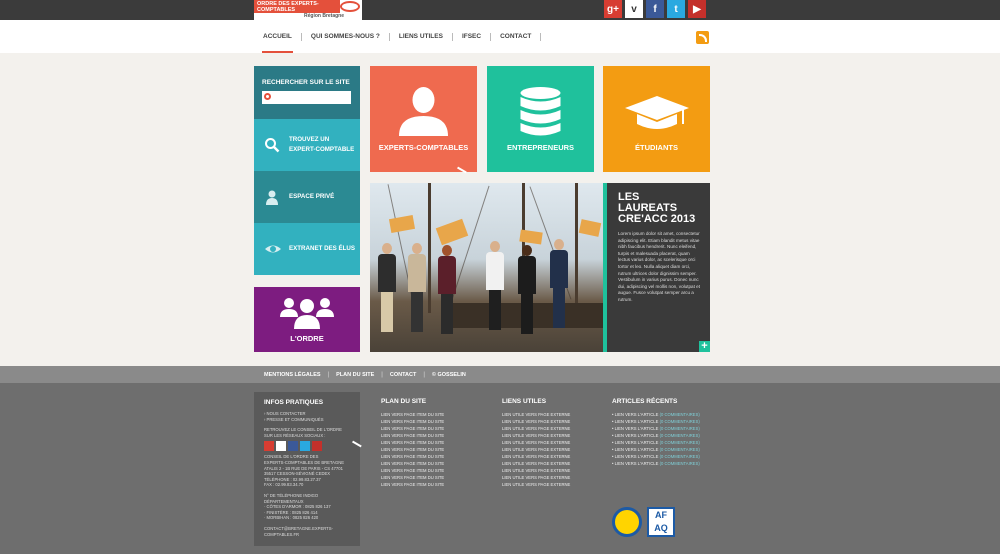 The width and height of the screenshot is (1000, 554). I want to click on entrepreneurs-tile: ENTREPRENEURS, so click(540, 119).